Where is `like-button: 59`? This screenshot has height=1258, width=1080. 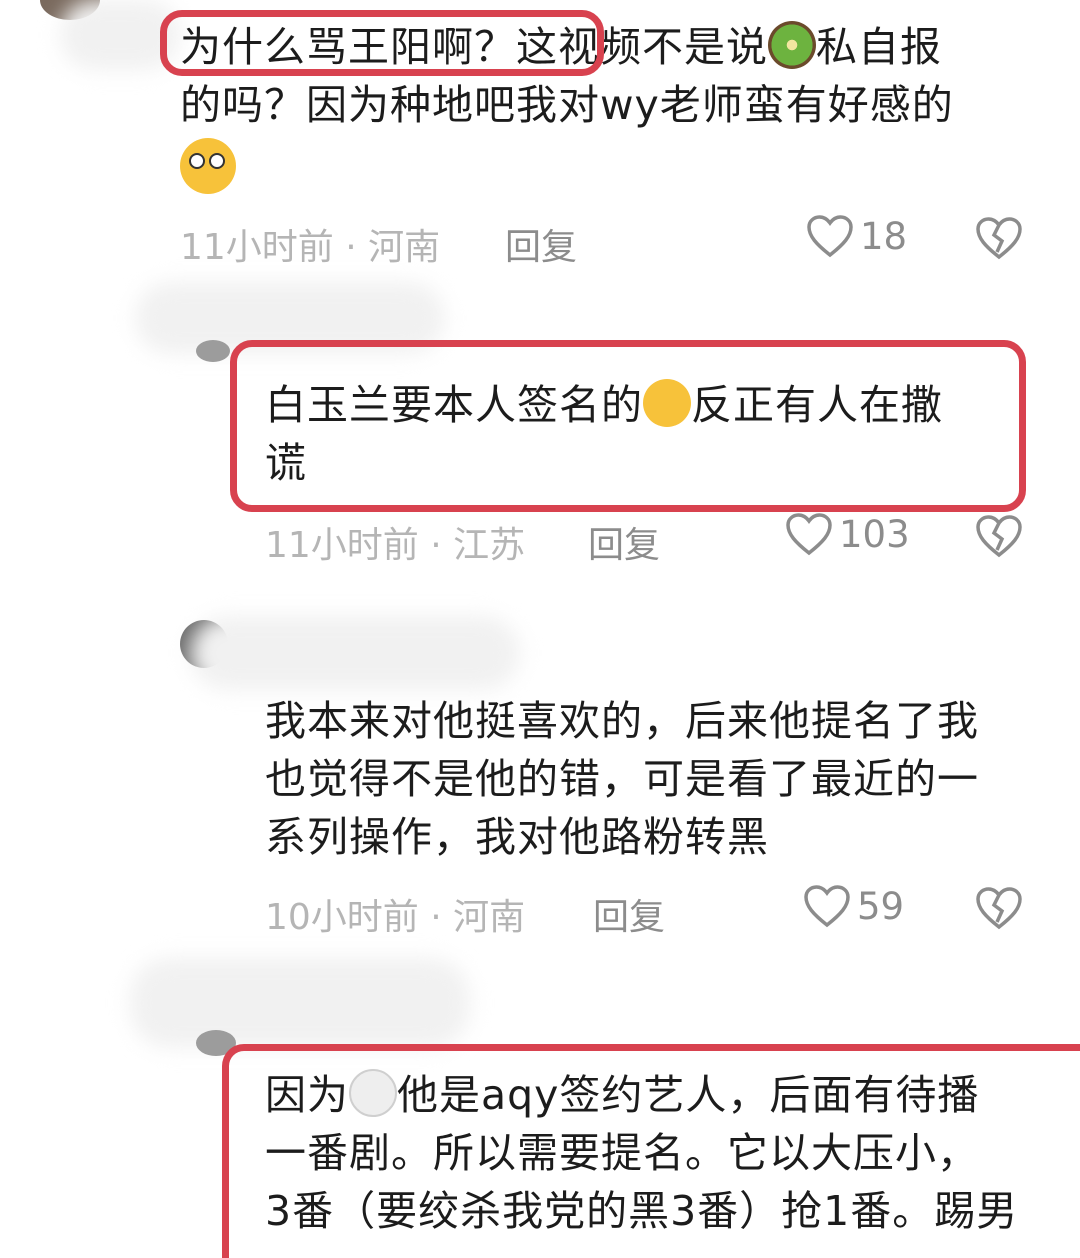
like-button: 59 is located at coordinates (853, 906).